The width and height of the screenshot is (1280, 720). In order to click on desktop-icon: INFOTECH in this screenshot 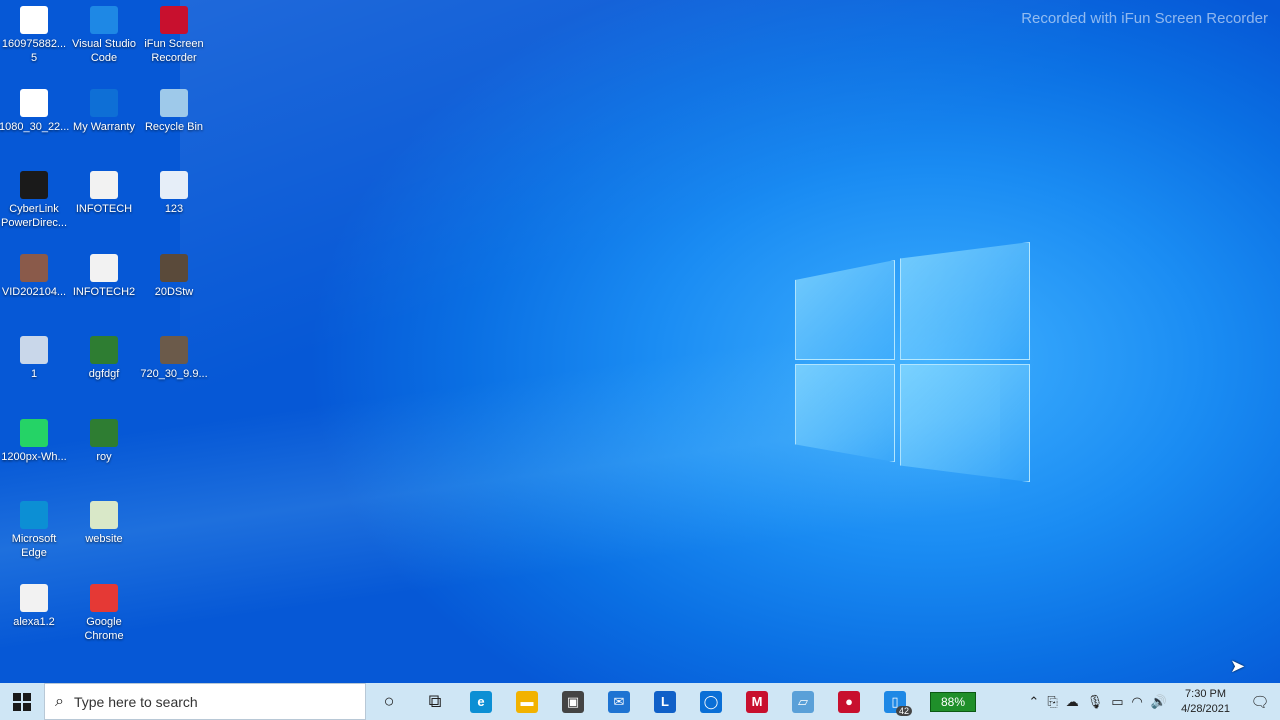, I will do `click(104, 190)`.